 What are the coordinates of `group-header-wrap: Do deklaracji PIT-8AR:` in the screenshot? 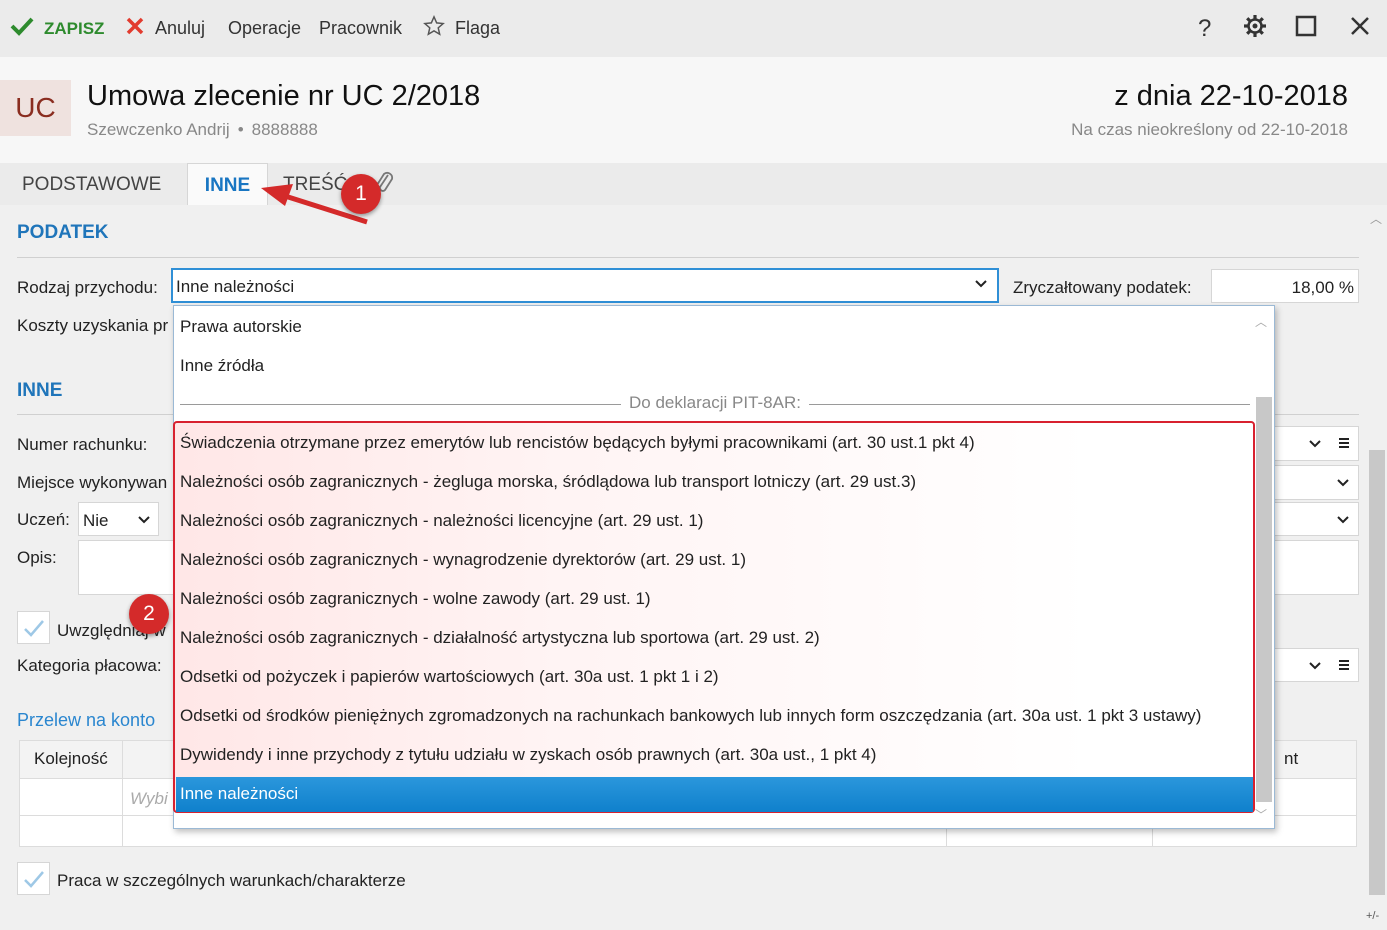 It's located at (715, 403).